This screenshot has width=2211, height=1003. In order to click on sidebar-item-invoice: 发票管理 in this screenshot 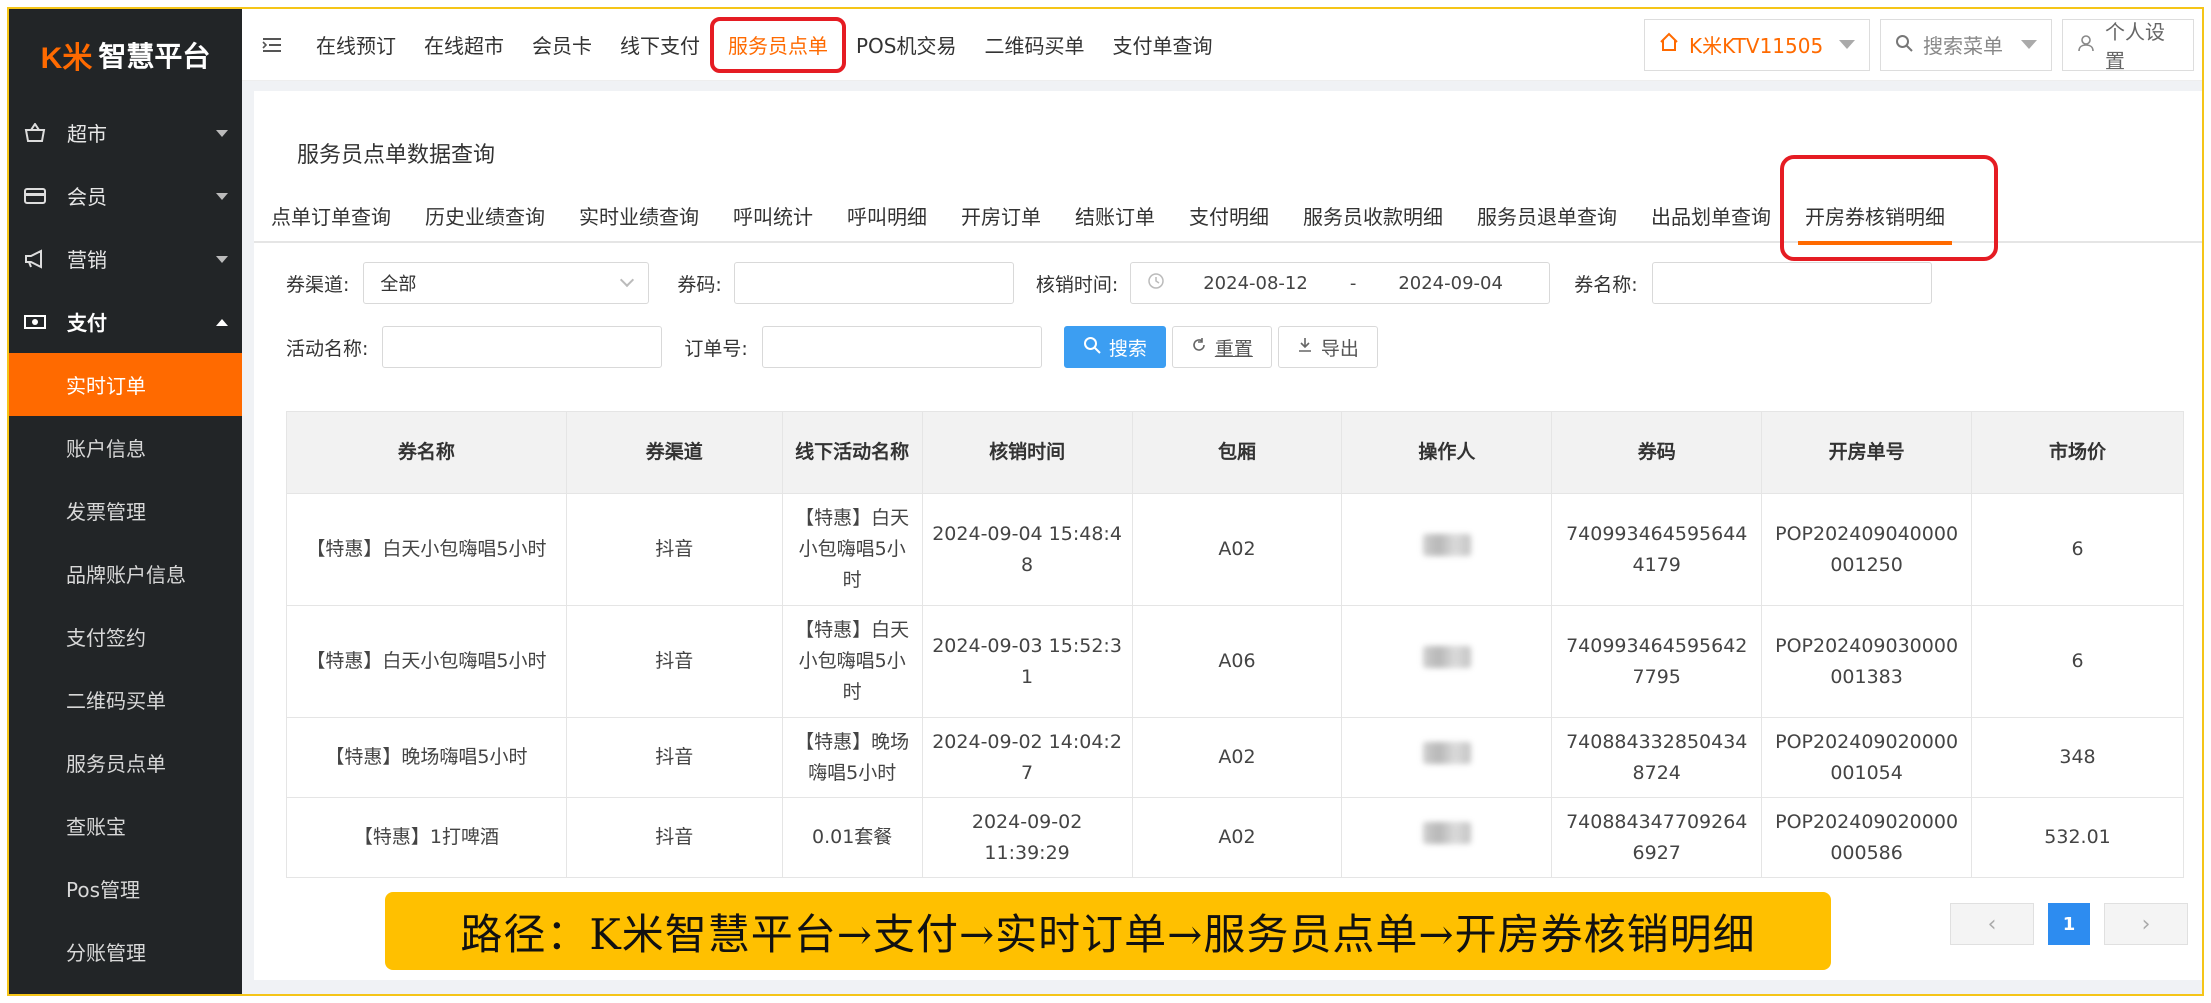, I will do `click(125, 510)`.